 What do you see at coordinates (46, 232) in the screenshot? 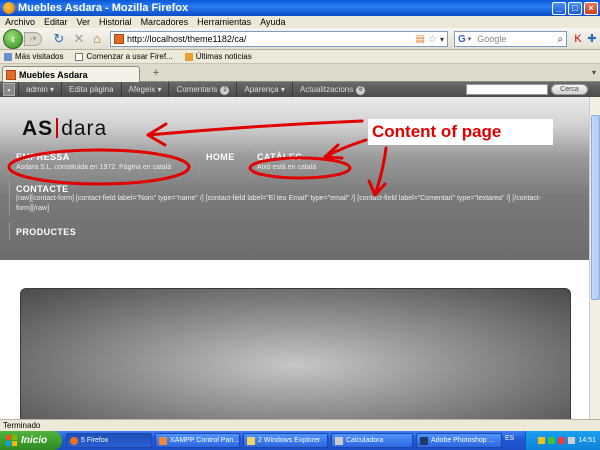
I see `products-heading: PRODUCTES` at bounding box center [46, 232].